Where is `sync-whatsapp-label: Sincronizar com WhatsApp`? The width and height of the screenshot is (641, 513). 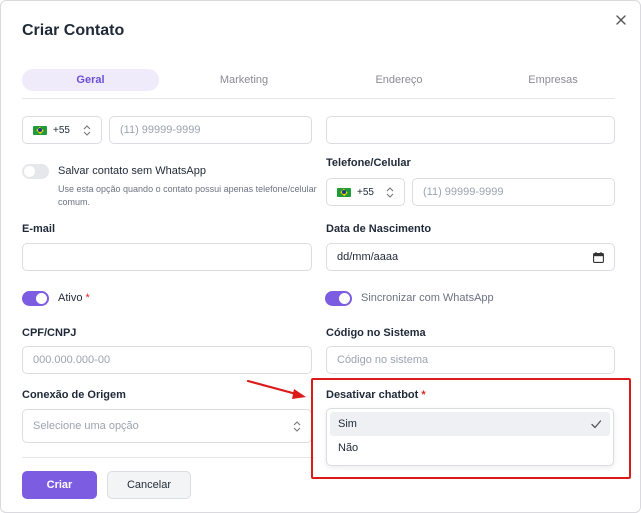 sync-whatsapp-label: Sincronizar com WhatsApp is located at coordinates (427, 298).